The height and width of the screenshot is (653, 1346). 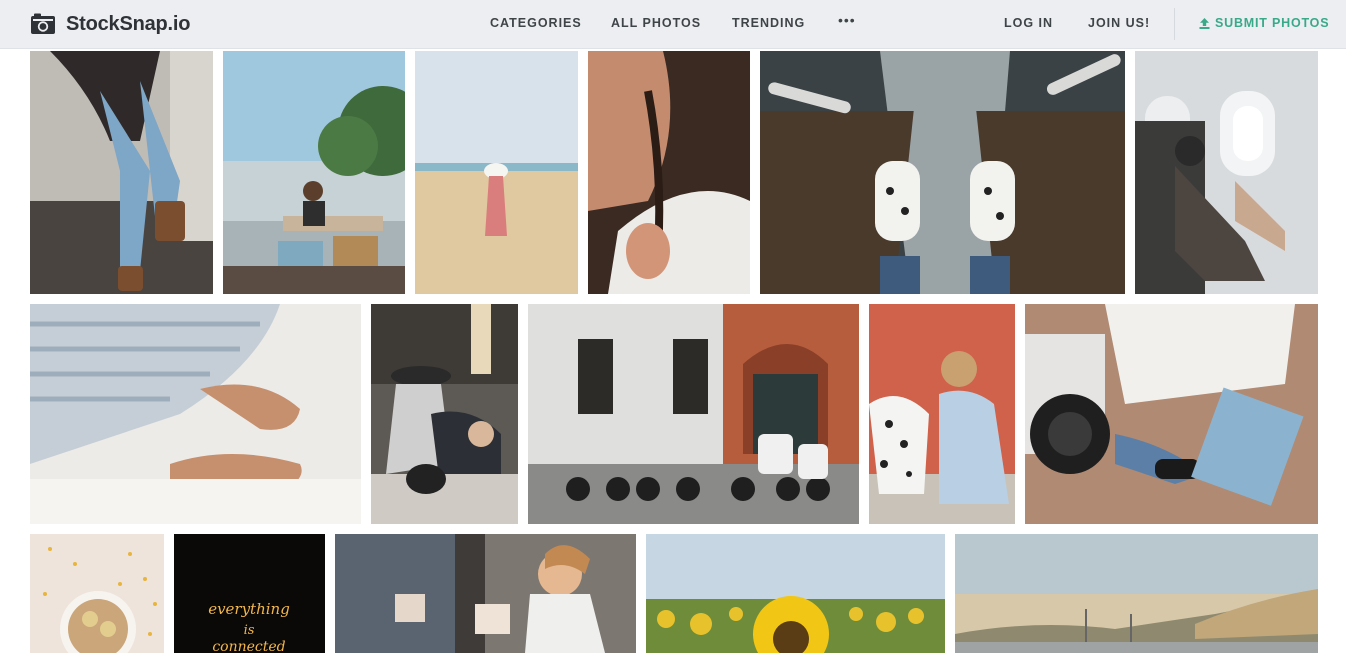 What do you see at coordinates (444, 414) in the screenshot?
I see `photo-family-living-room` at bounding box center [444, 414].